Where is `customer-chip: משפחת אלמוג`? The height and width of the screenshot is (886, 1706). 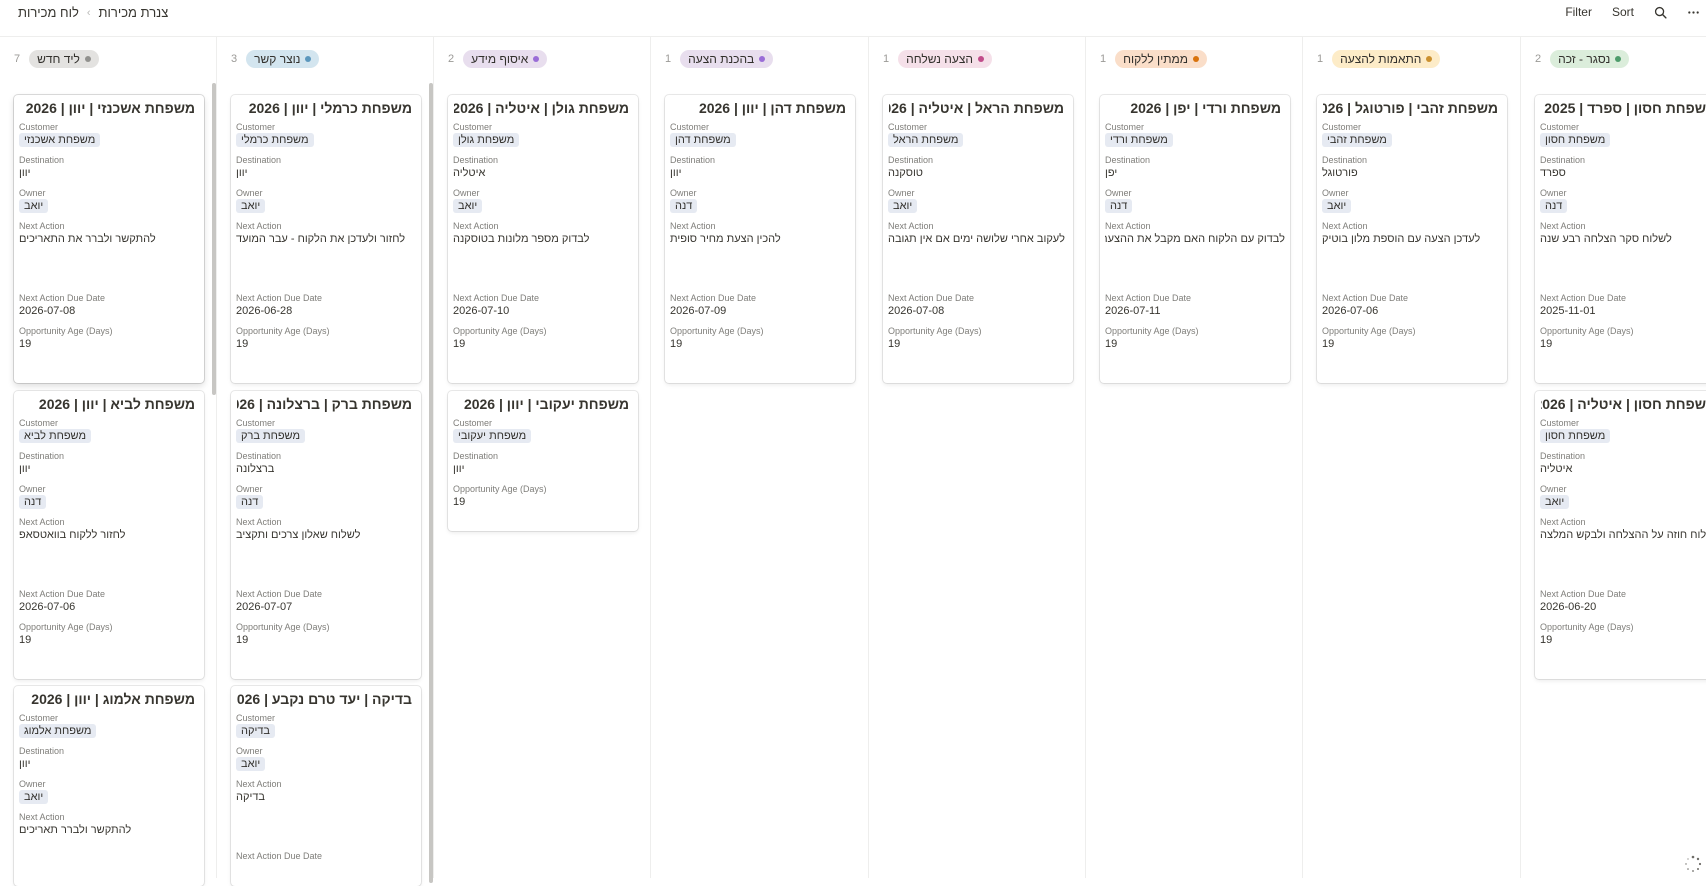 customer-chip: משפחת אלמוג is located at coordinates (58, 731).